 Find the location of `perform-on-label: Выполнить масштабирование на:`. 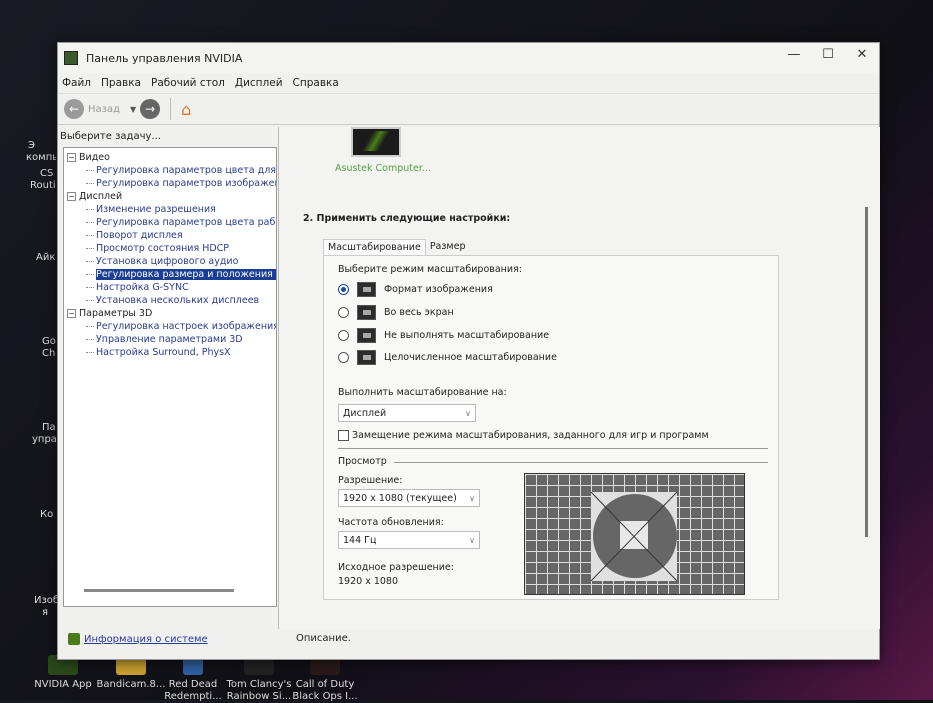

perform-on-label: Выполнить масштабирование на: is located at coordinates (422, 392).